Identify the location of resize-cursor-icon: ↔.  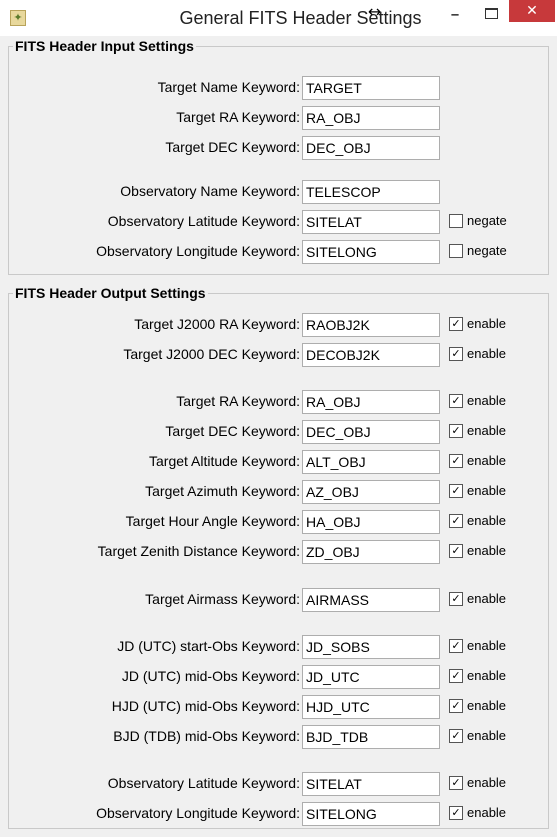
(375, 11).